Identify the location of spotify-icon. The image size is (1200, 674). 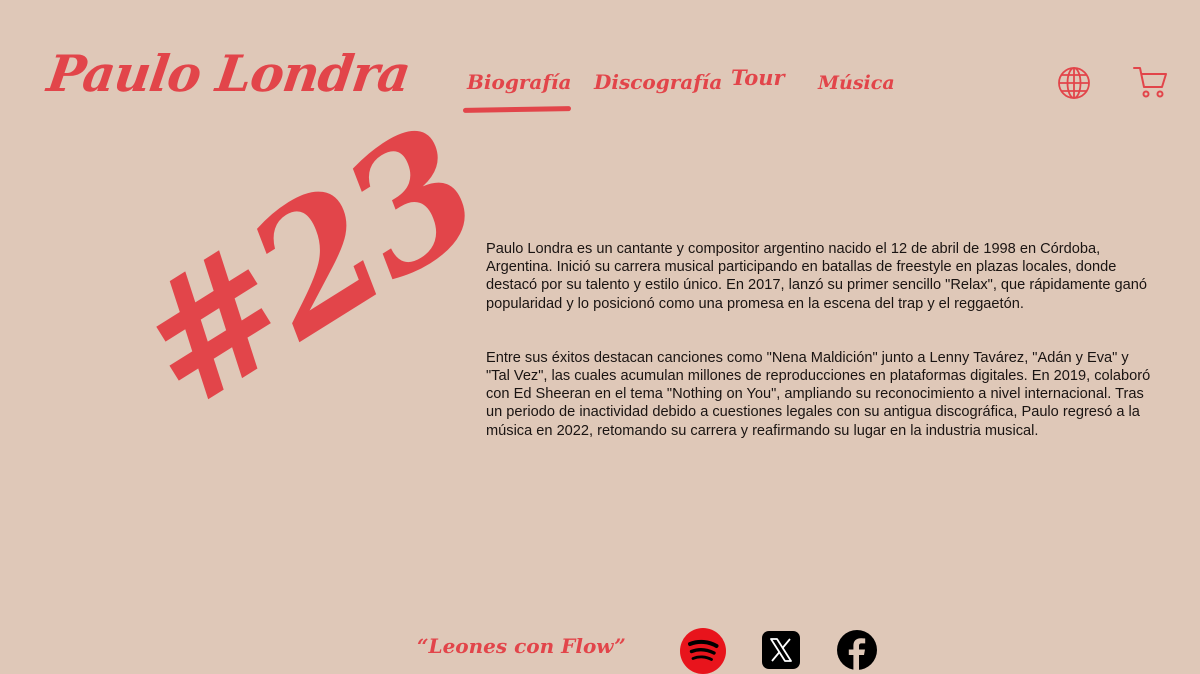
(703, 651).